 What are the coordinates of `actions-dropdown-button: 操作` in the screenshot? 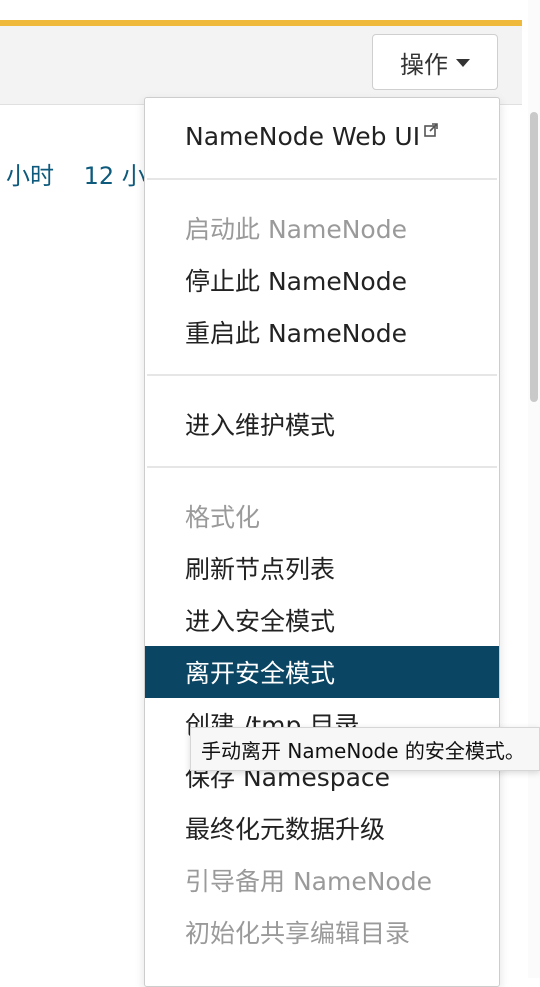 It's located at (435, 62).